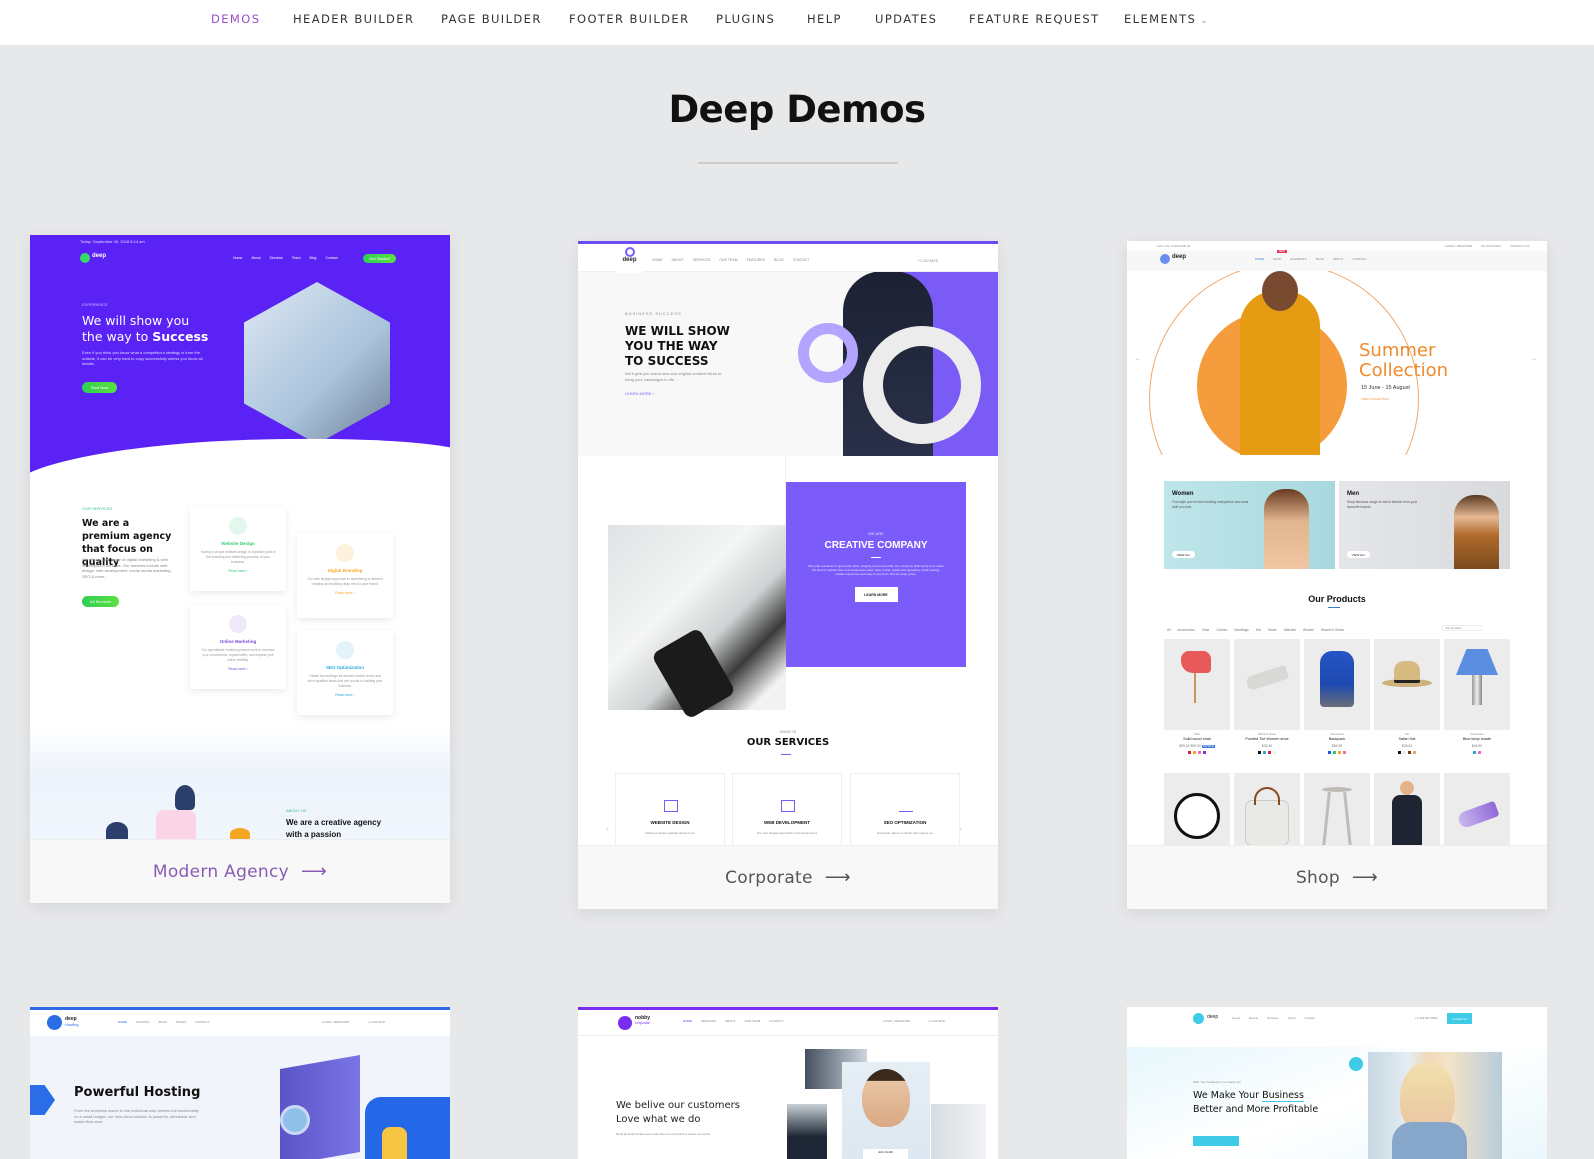  Describe the element at coordinates (730, 1021) in the screenshot. I see `nobby-nav-item: ABOUT` at that location.